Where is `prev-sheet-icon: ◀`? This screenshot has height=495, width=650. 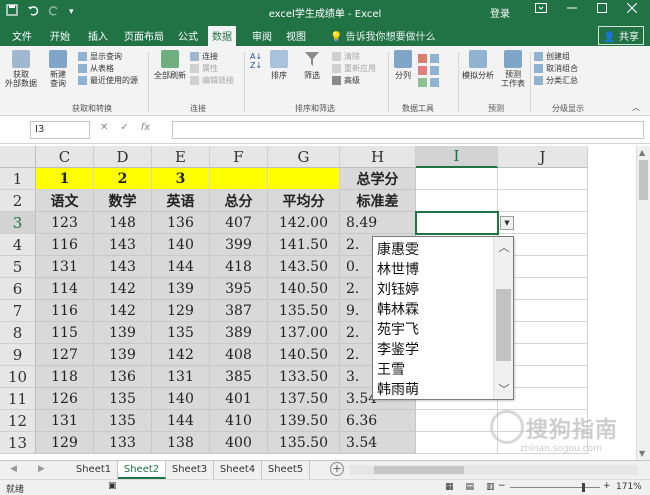 prev-sheet-icon: ◀ is located at coordinates (13, 469).